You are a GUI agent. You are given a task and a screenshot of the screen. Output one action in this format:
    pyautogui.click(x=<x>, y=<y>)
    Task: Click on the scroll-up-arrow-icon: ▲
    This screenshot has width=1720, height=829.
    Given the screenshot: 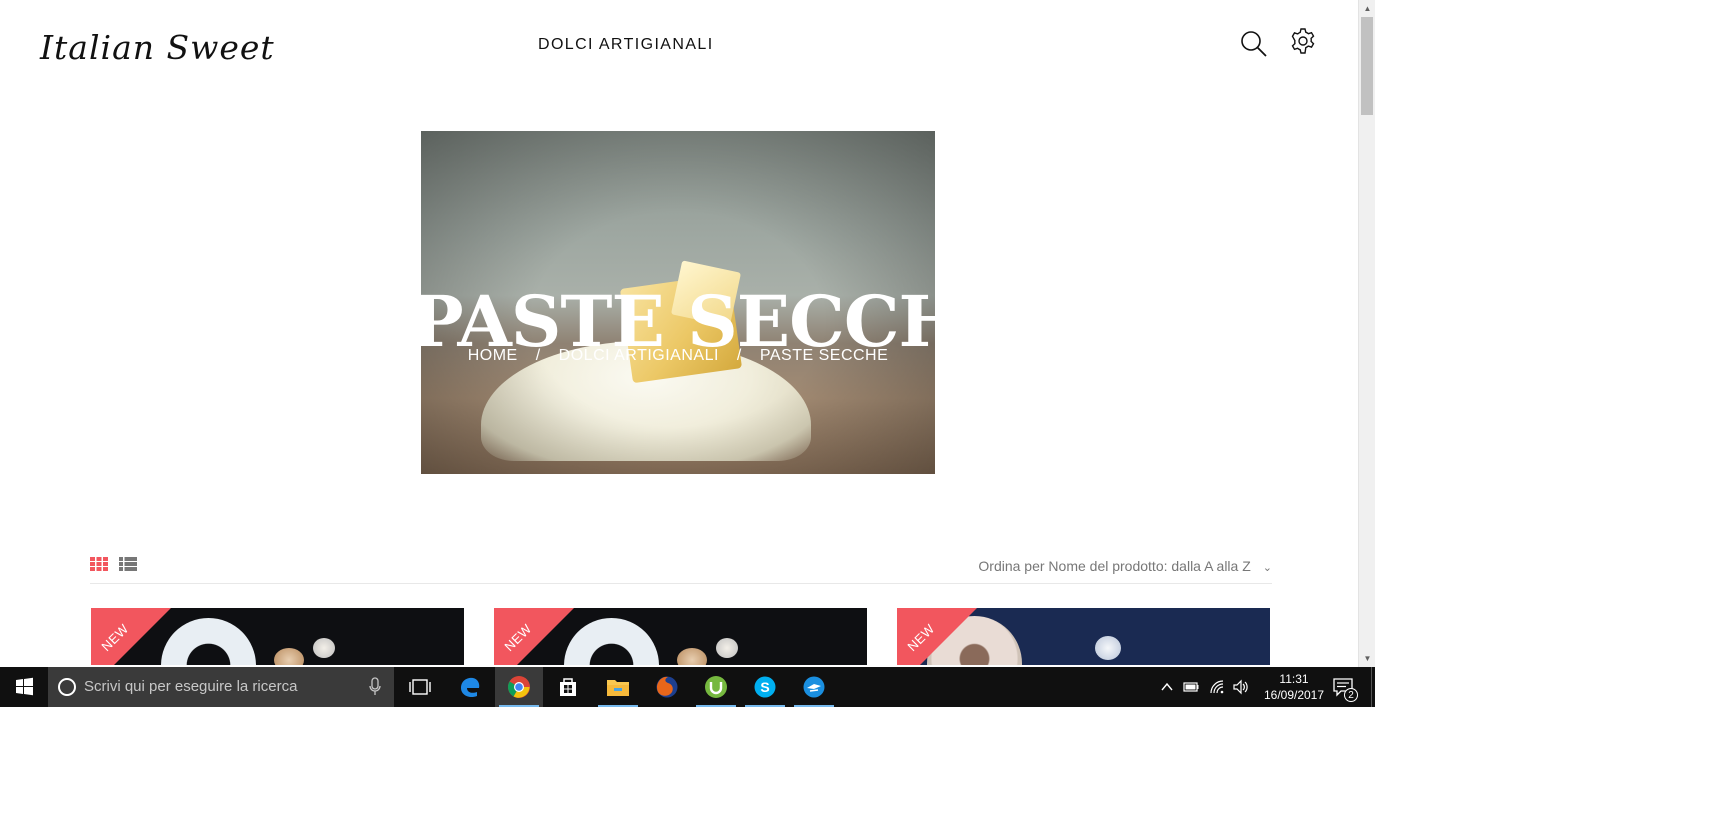 What is the action you would take?
    pyautogui.click(x=1367, y=8)
    